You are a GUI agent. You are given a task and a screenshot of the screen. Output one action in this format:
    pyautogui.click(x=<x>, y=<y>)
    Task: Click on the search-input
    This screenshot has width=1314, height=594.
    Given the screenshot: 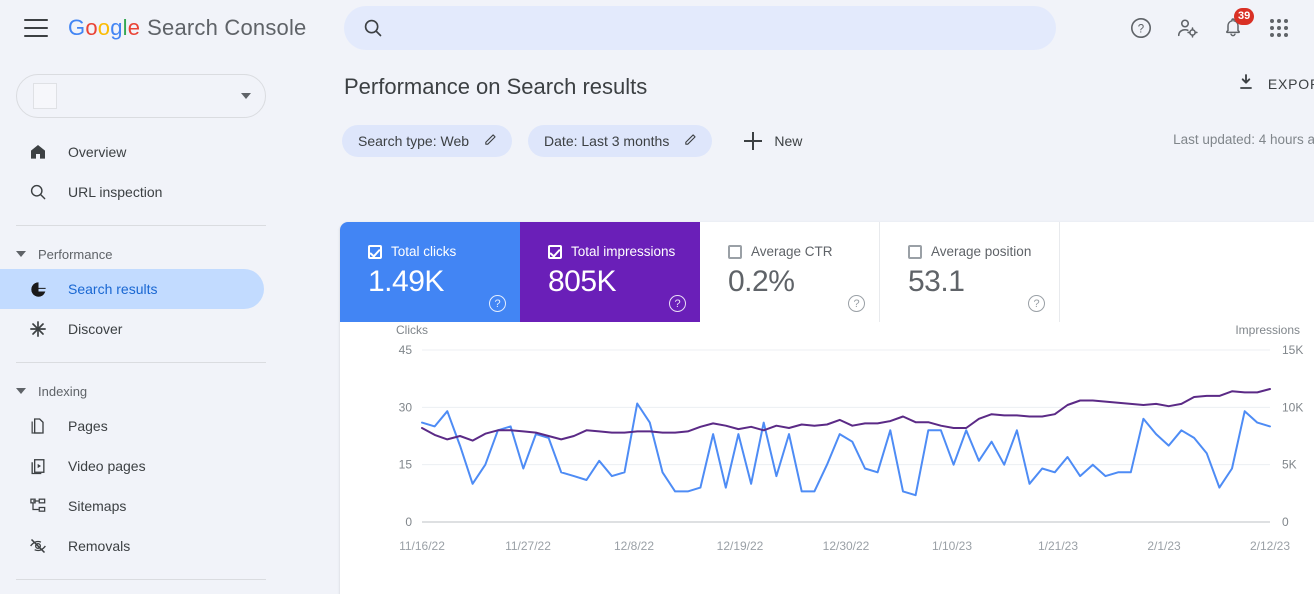 What is the action you would take?
    pyautogui.click(x=726, y=28)
    